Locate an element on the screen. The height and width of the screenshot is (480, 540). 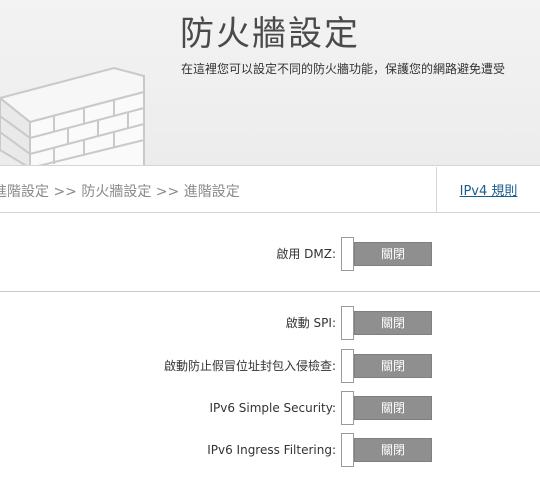
dmz-setting-row: 啟用 DMZ: 關閉 is located at coordinates (270, 254).